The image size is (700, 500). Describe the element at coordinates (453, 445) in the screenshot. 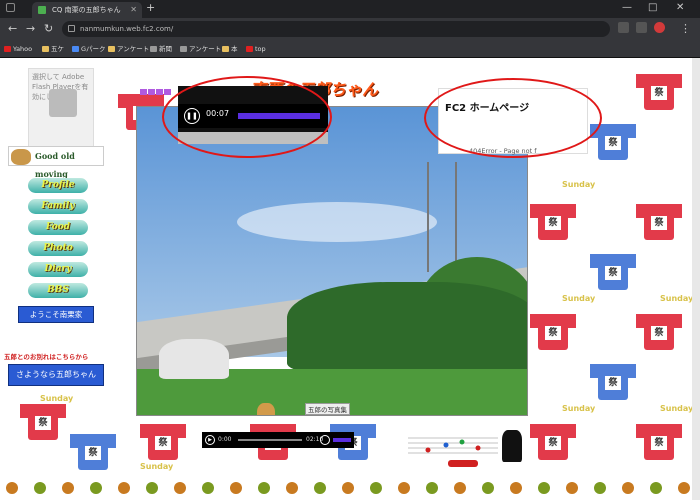

I see `music-notes-icon` at that location.